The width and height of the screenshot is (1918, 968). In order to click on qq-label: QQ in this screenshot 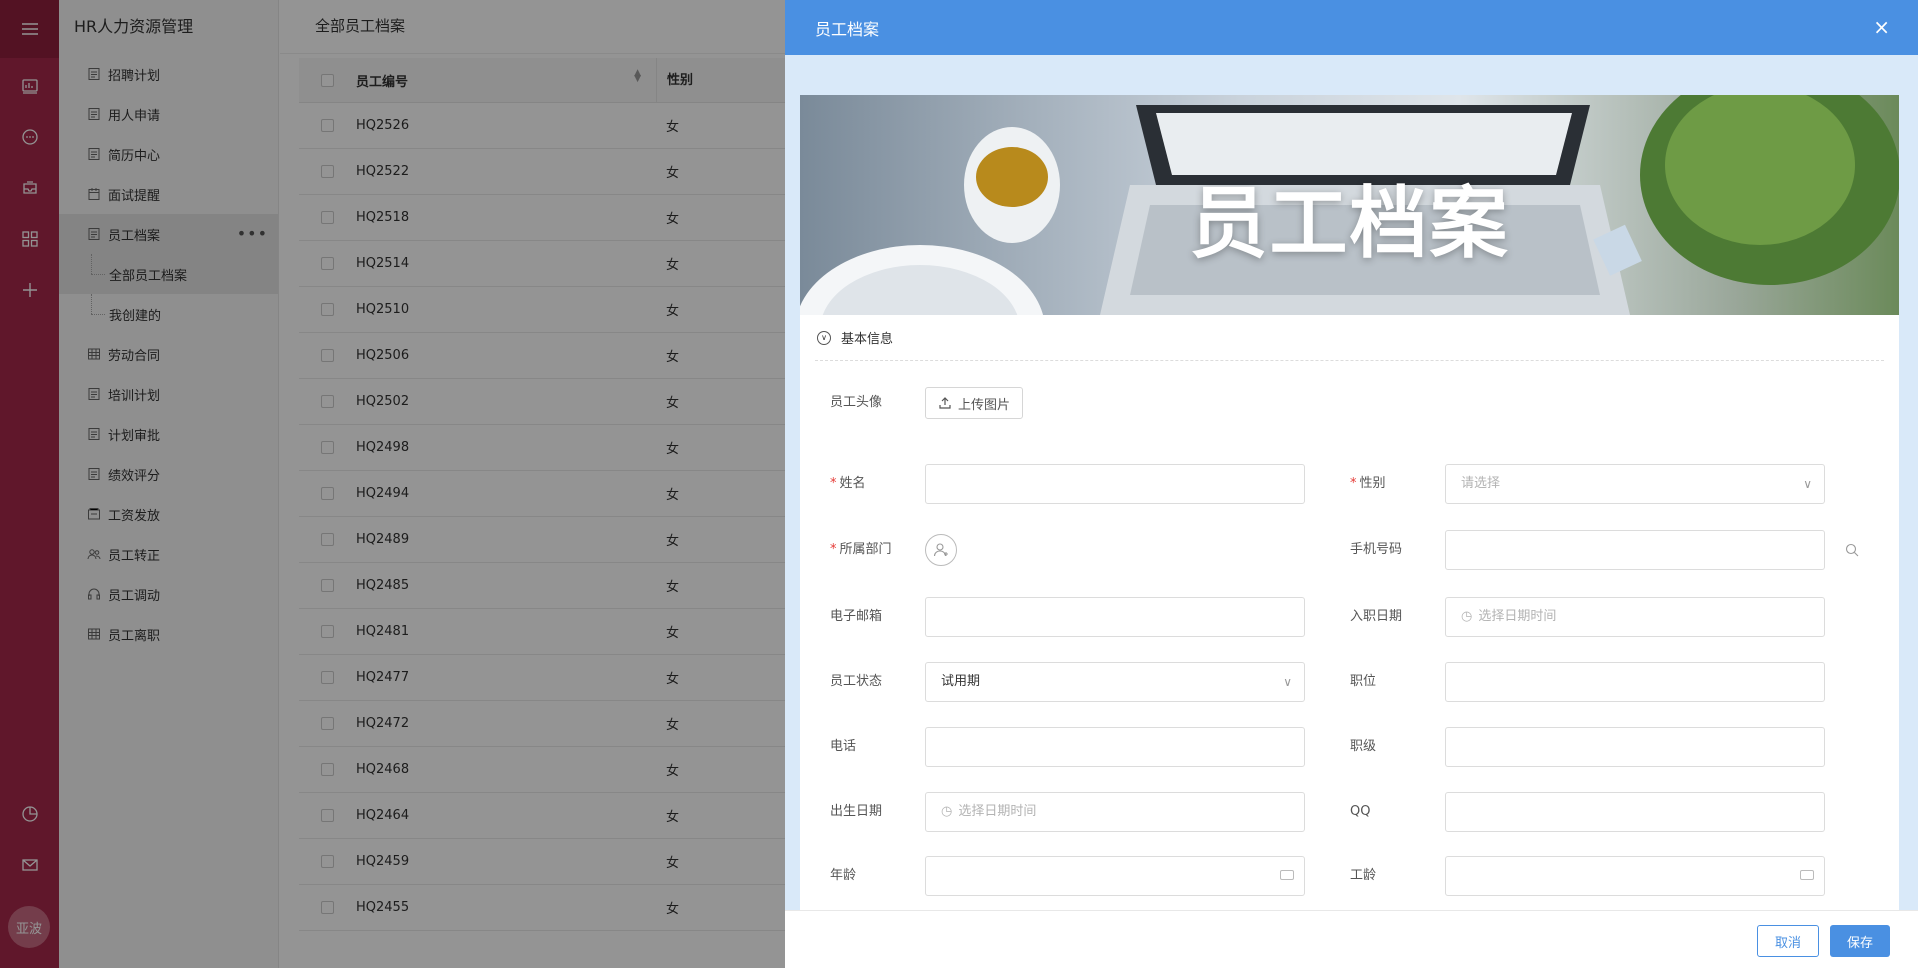, I will do `click(1360, 811)`.